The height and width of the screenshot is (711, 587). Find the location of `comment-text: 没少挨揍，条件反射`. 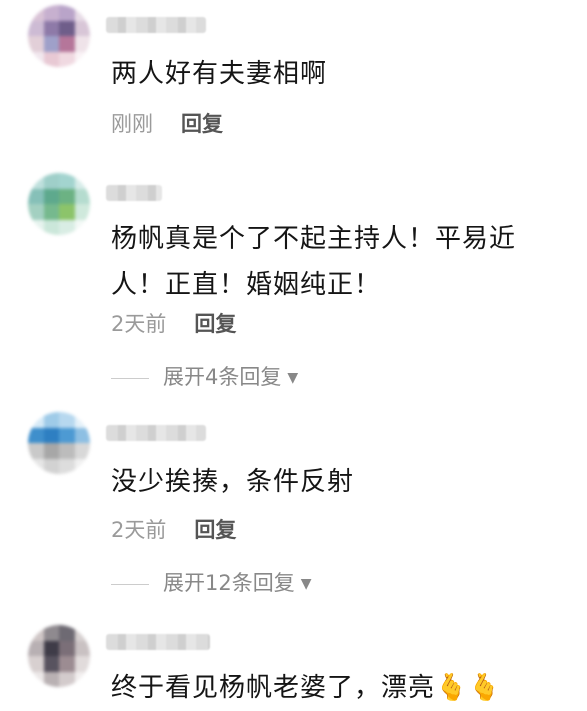

comment-text: 没少挨揍，条件反射 is located at coordinates (233, 482).